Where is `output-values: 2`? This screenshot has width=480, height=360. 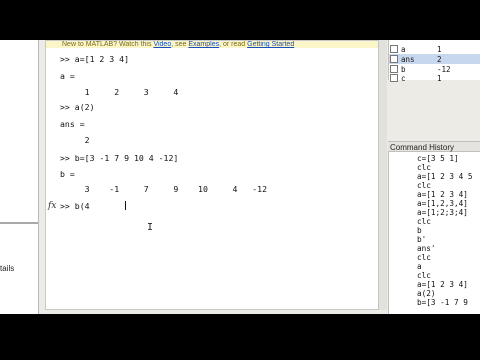 output-values: 2 is located at coordinates (75, 140).